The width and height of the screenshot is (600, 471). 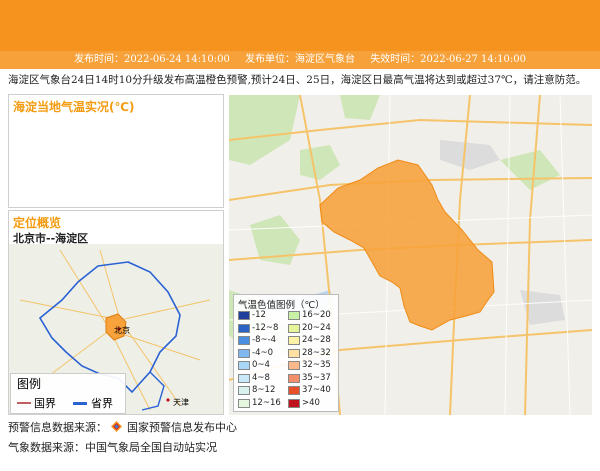 What do you see at coordinates (266, 402) in the screenshot?
I see `legend-label: 12~16` at bounding box center [266, 402].